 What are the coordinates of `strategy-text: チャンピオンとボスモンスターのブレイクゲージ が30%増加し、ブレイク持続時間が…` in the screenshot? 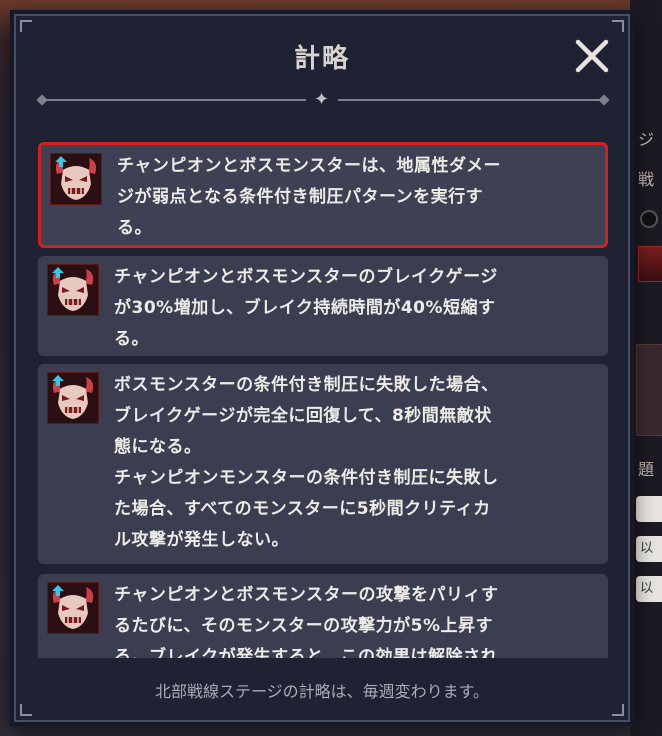 It's located at (306, 308).